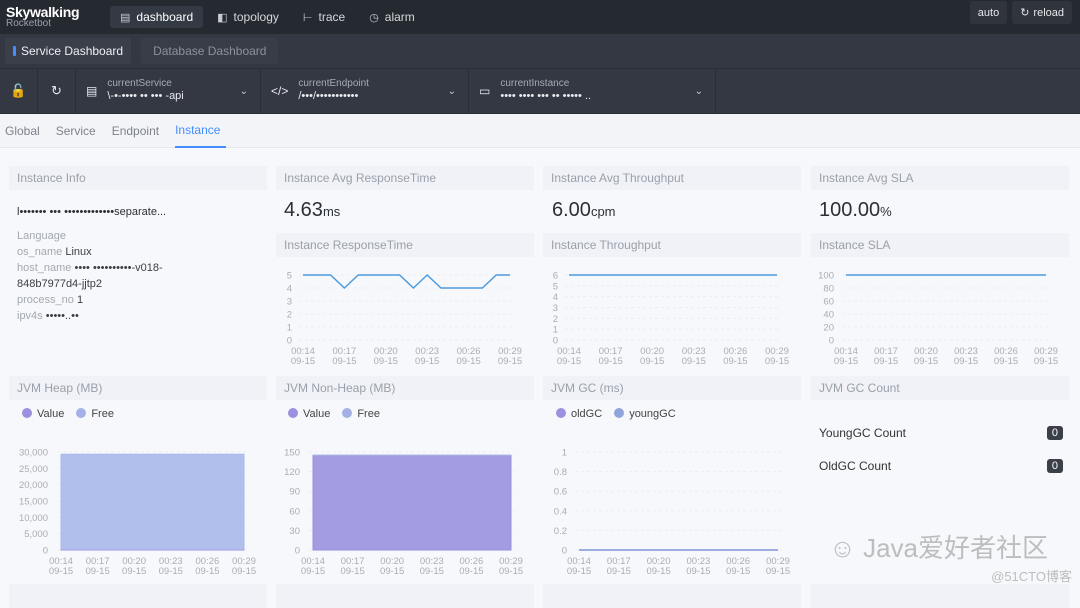 This screenshot has height=608, width=1080. What do you see at coordinates (603, 211) in the screenshot?
I see `metric-unit: cpm` at bounding box center [603, 211].